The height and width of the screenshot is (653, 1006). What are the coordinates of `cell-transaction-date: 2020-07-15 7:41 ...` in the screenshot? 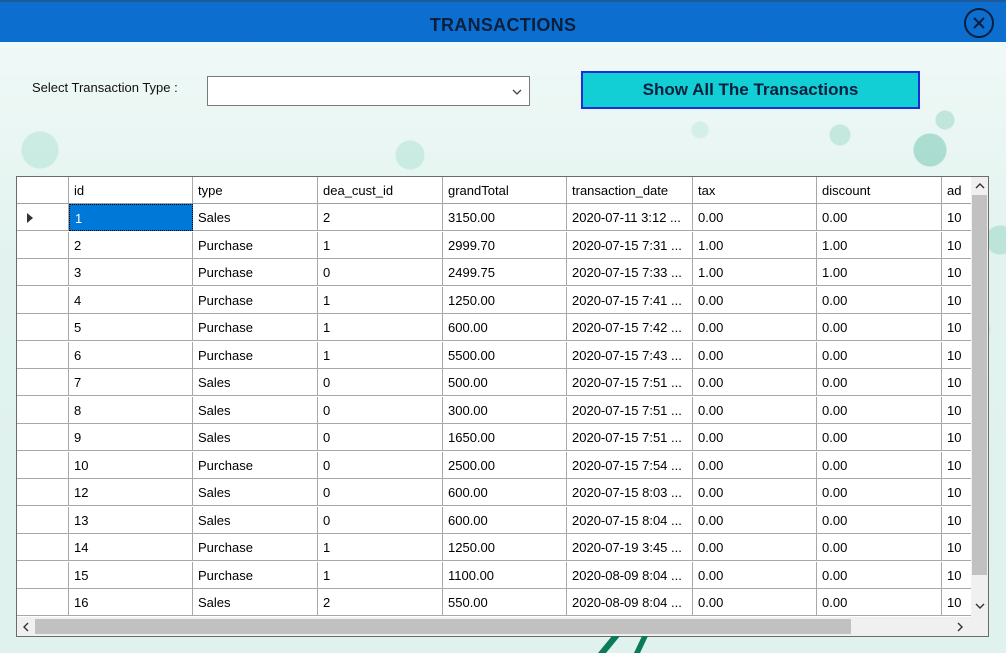 It's located at (630, 300).